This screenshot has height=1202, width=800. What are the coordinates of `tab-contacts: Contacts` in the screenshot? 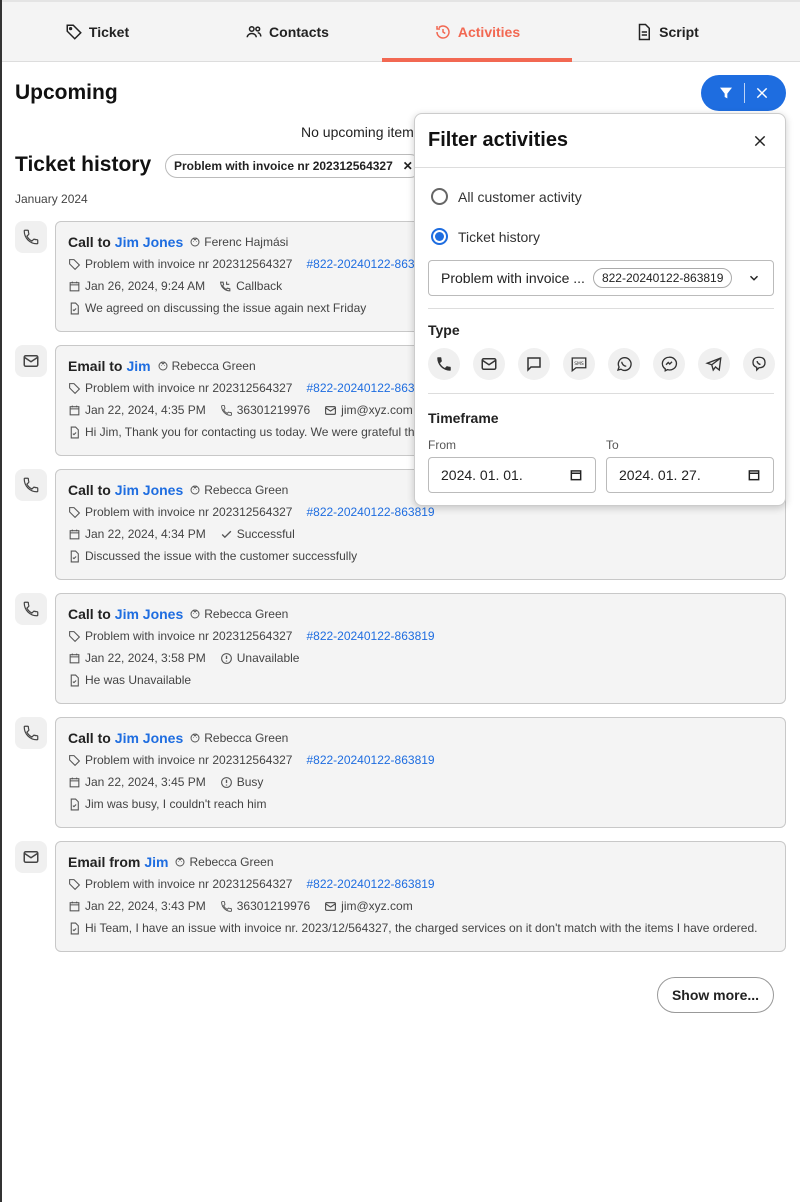 It's located at (287, 31).